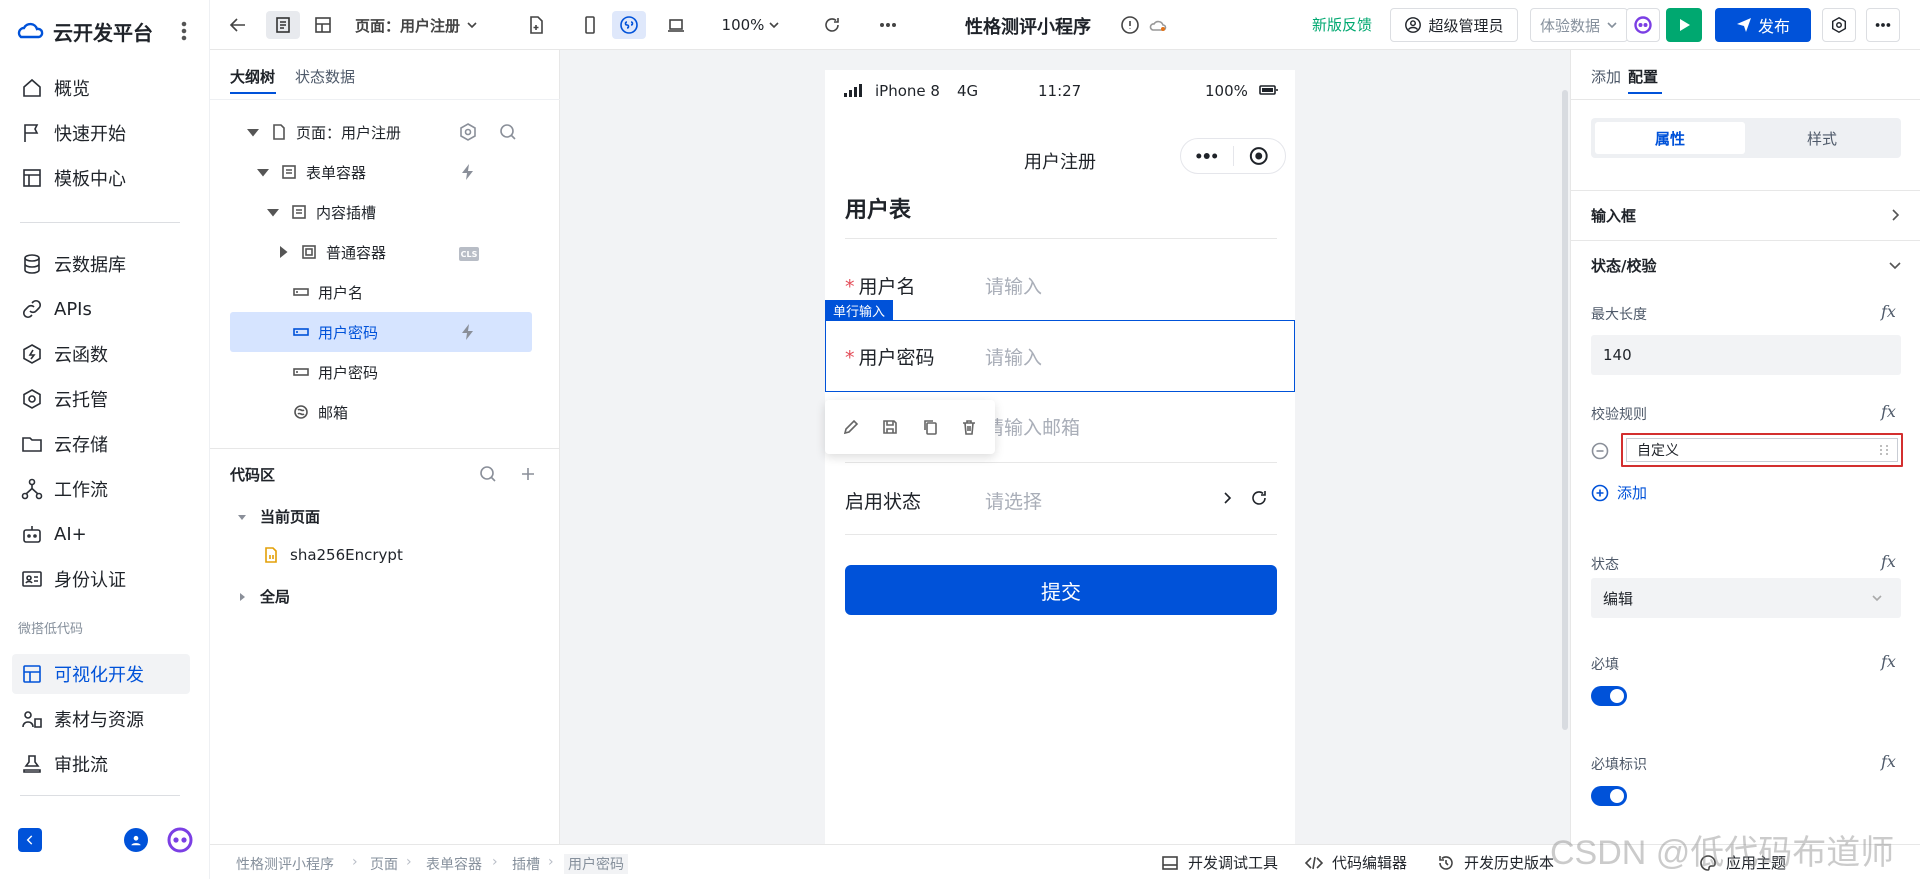 This screenshot has height=879, width=1920. Describe the element at coordinates (528, 474) in the screenshot. I see `plus-icon` at that location.